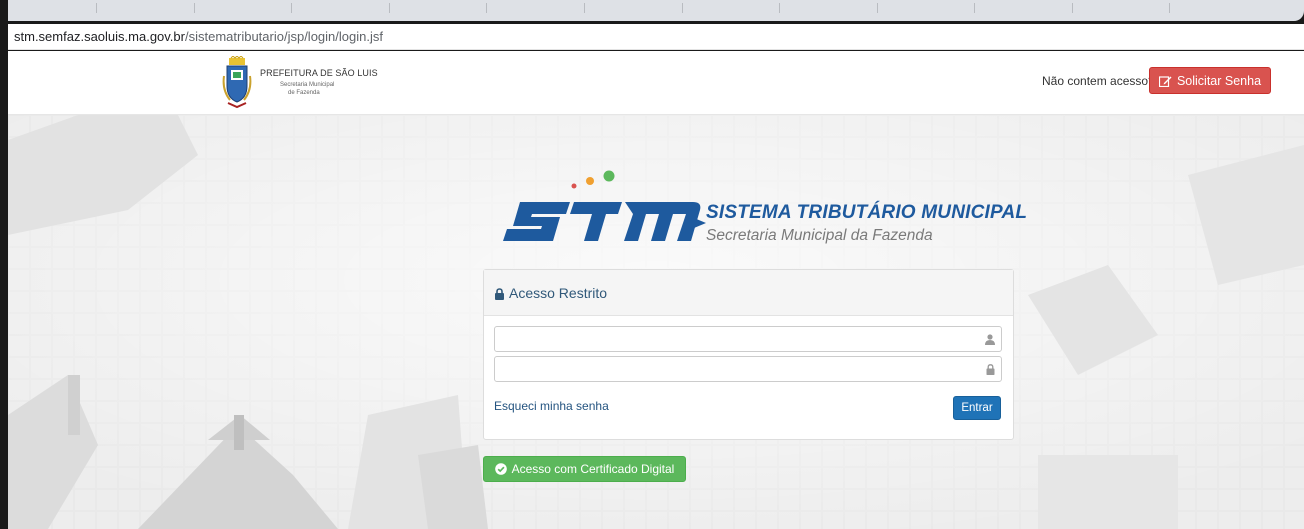 Image resolution: width=1304 pixels, height=529 pixels. Describe the element at coordinates (593, 469) in the screenshot. I see `certificate-login-label: Acesso com Certificado Digital` at that location.